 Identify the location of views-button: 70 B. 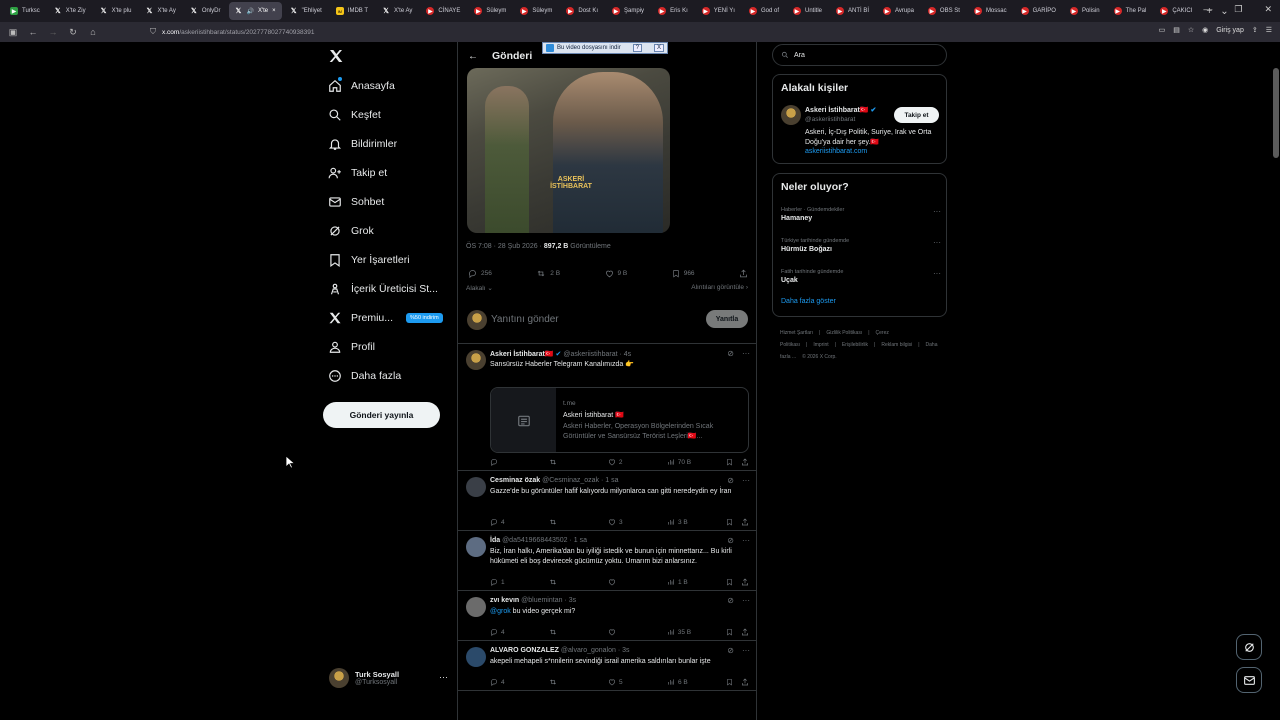
(679, 462).